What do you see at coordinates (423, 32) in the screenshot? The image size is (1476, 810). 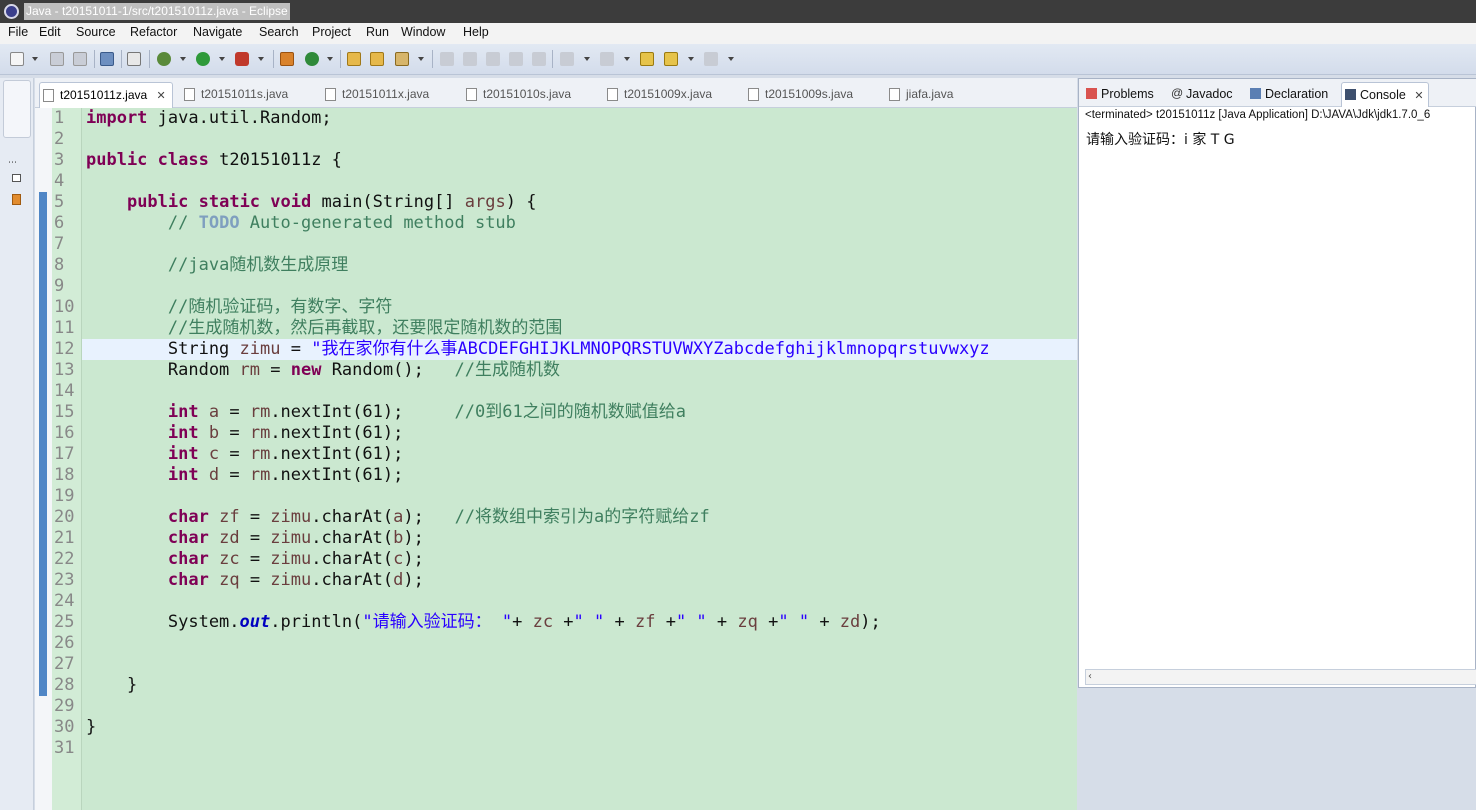 I see `menu-window: Window` at bounding box center [423, 32].